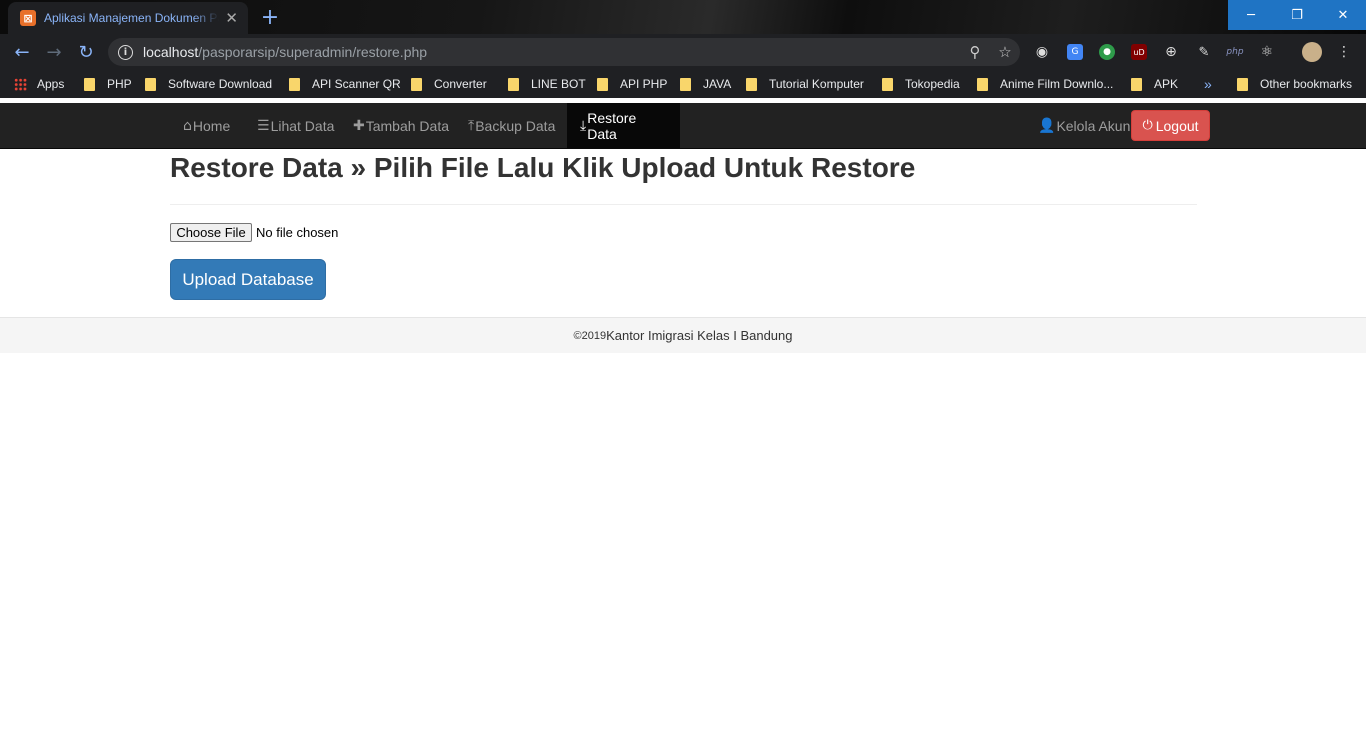 The height and width of the screenshot is (738, 1366). What do you see at coordinates (1139, 52) in the screenshot?
I see `ublock-extension-icon: uD` at bounding box center [1139, 52].